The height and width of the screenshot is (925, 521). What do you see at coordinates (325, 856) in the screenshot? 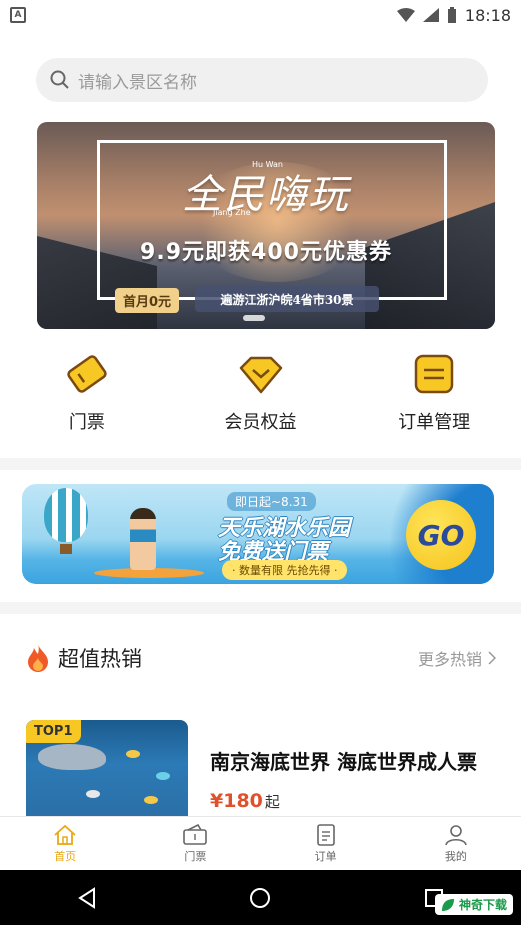
I see `tab-label: 订单` at bounding box center [325, 856].